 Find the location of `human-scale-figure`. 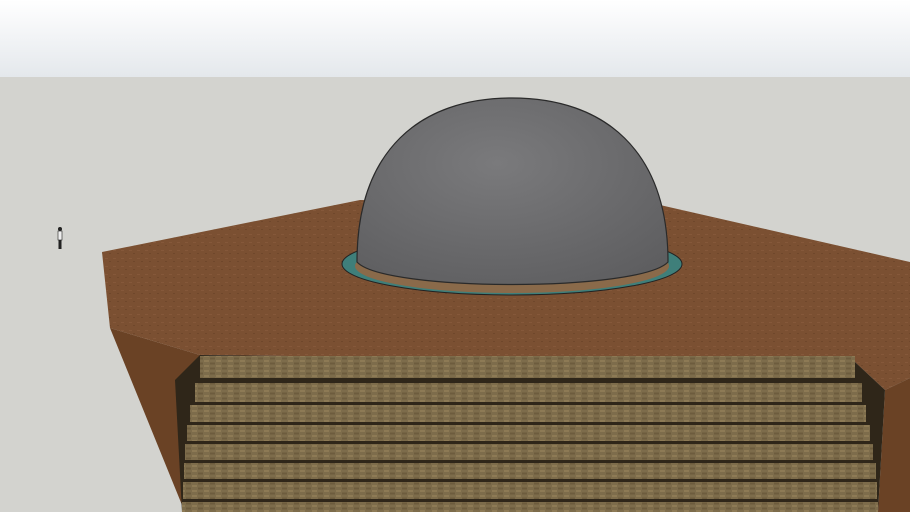

human-scale-figure is located at coordinates (60, 238).